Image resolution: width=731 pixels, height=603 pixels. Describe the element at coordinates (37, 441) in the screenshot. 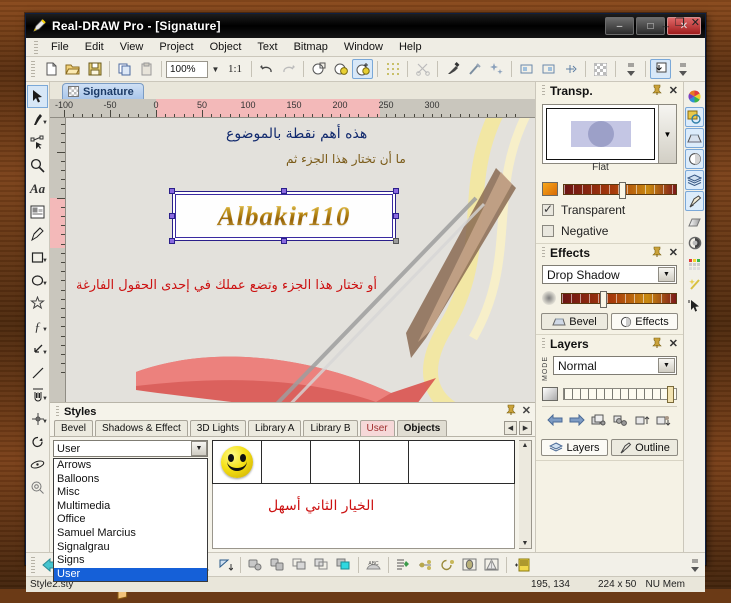

I see `rotate-tool` at that location.